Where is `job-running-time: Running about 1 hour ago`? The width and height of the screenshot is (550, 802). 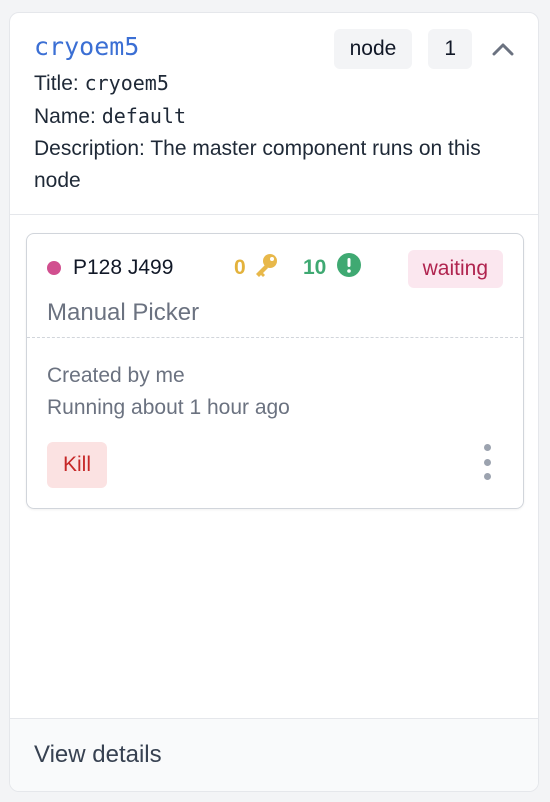 job-running-time: Running about 1 hour ago is located at coordinates (168, 407).